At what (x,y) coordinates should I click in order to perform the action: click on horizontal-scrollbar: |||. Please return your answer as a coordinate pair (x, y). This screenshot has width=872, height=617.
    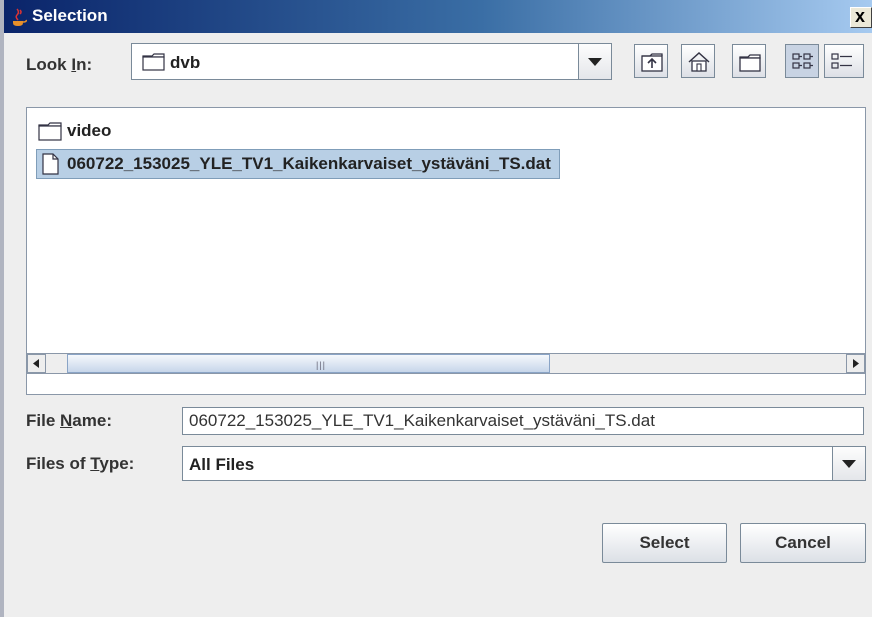
    Looking at the image, I should click on (446, 363).